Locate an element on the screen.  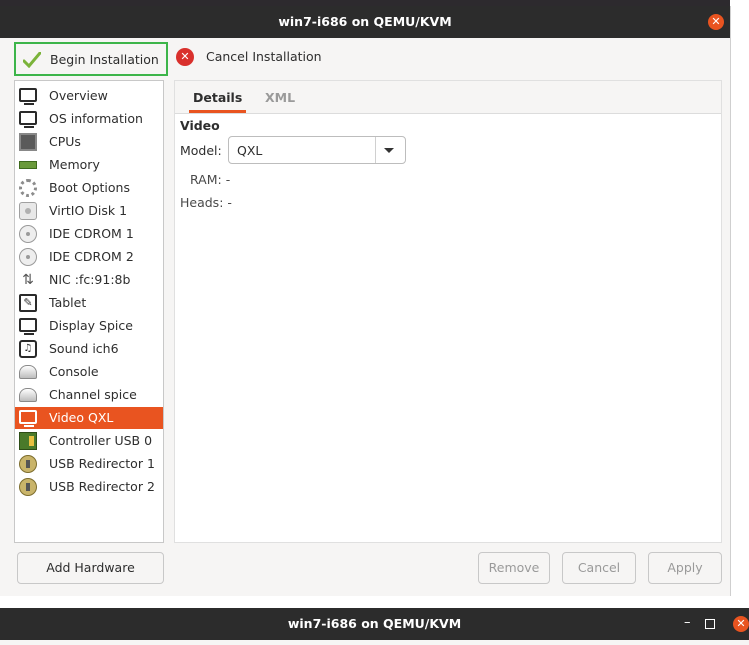
sidebar-item-boot-options: Boot Options is located at coordinates (89, 188).